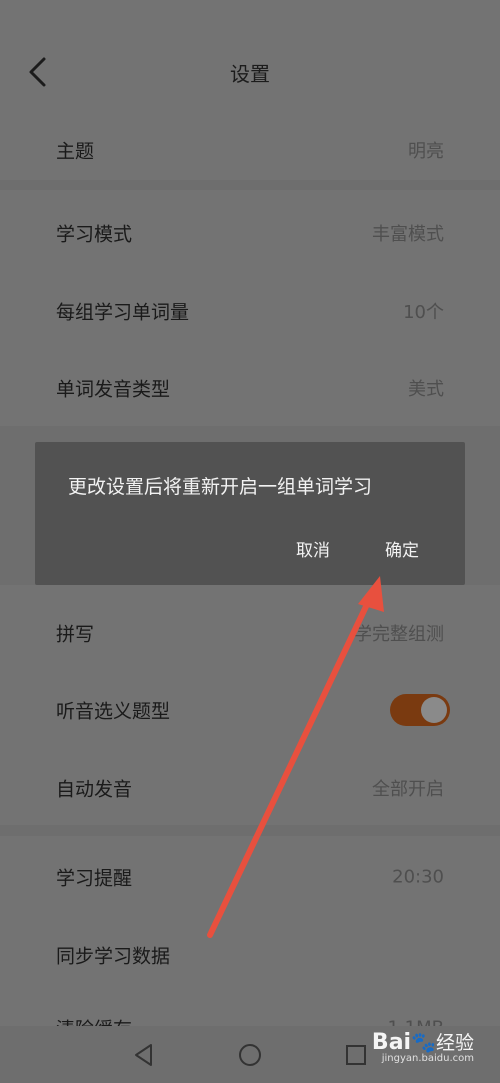 The height and width of the screenshot is (1083, 500). What do you see at coordinates (75, 151) in the screenshot?
I see `setting-label: 主题` at bounding box center [75, 151].